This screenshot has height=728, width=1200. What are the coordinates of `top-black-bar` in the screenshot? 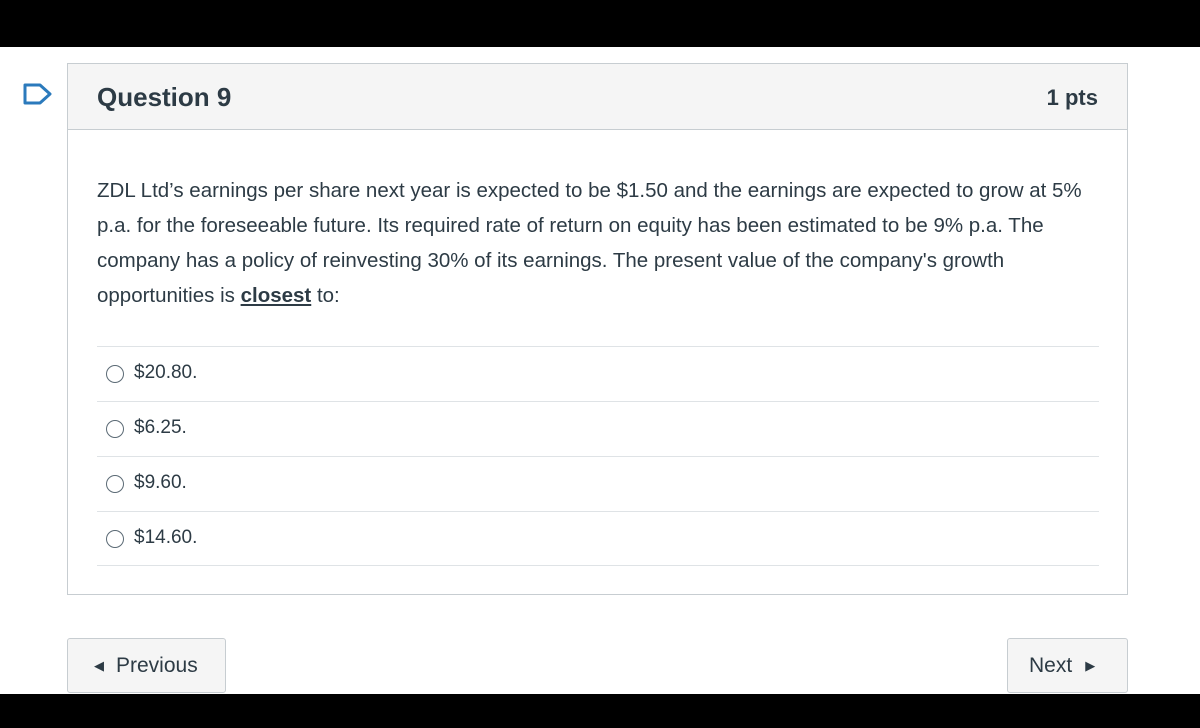 It's located at (600, 23).